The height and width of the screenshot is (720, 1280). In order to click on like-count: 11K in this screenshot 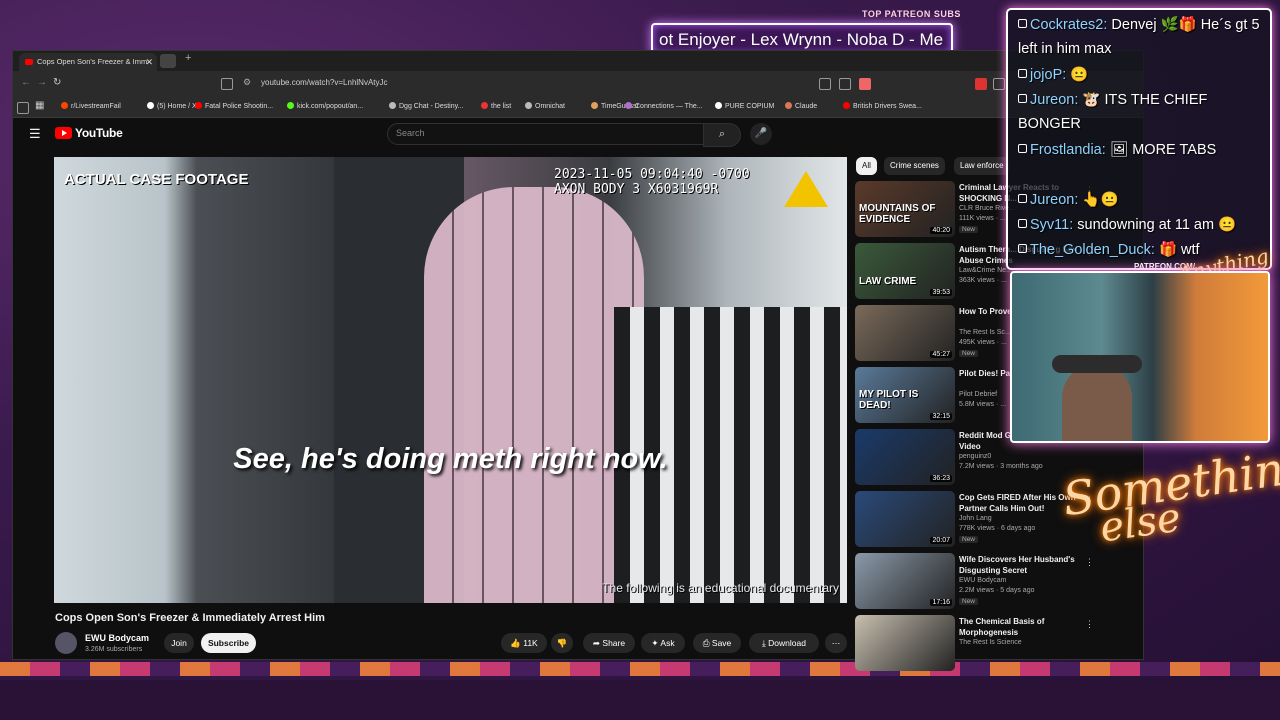, I will do `click(530, 643)`.